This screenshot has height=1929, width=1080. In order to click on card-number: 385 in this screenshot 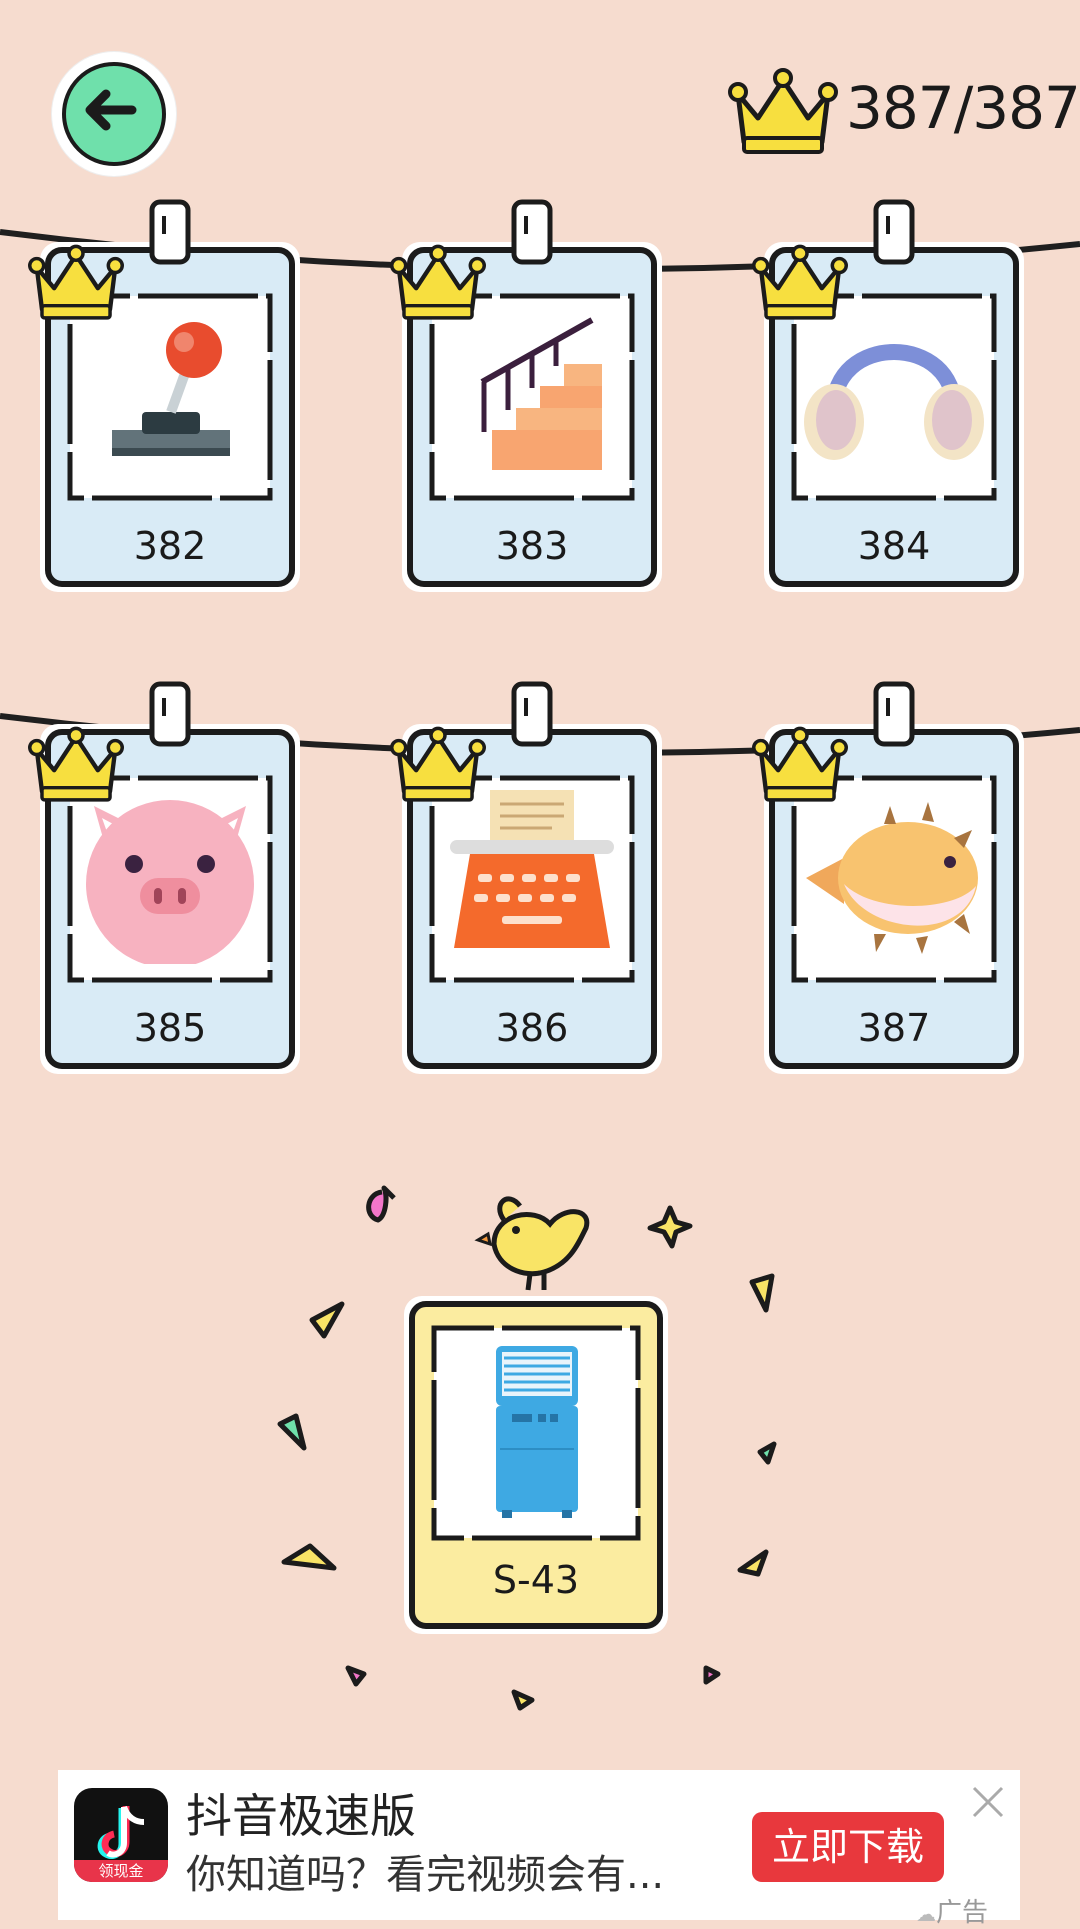, I will do `click(170, 1028)`.